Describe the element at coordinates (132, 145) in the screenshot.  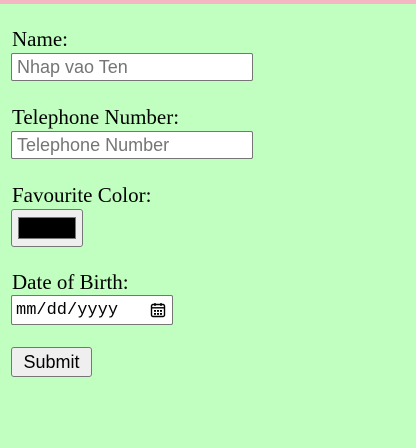
I see `telephone-input` at that location.